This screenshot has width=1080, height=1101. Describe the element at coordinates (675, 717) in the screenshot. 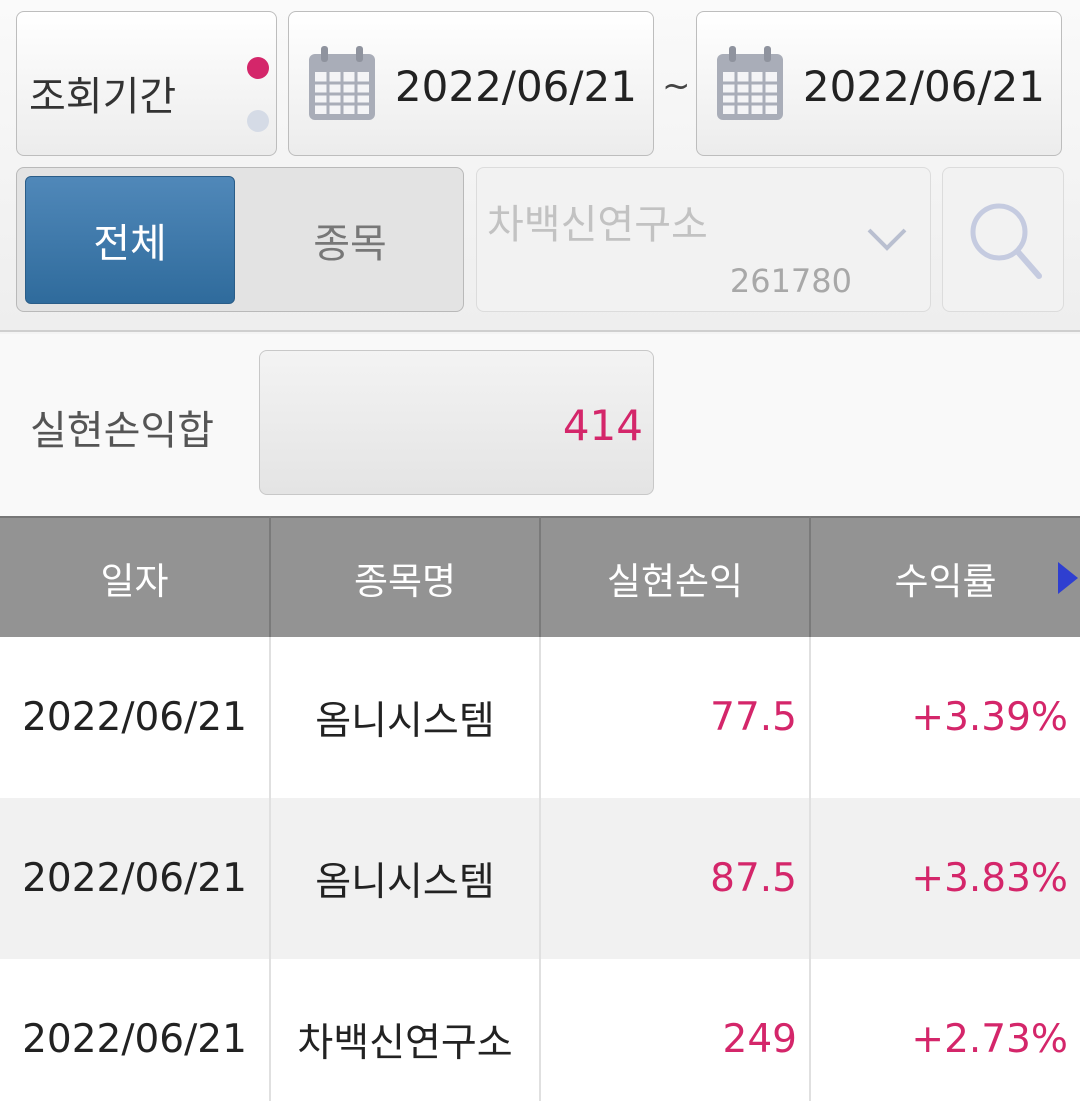

I see `cell-profit: 77.5` at that location.